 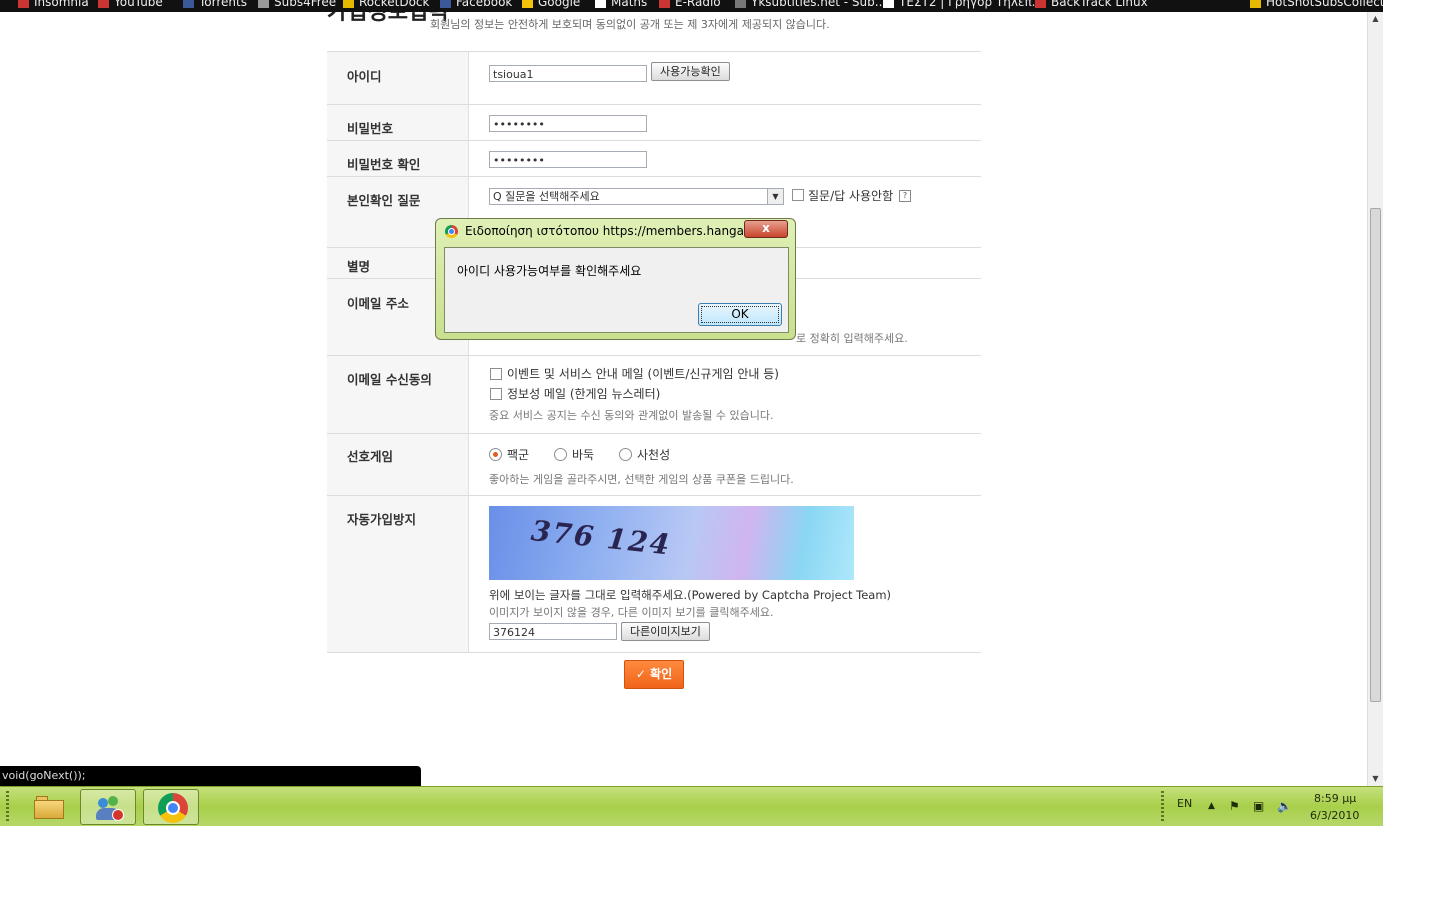 What do you see at coordinates (798, 195) in the screenshot?
I see `no-question-checkbox` at bounding box center [798, 195].